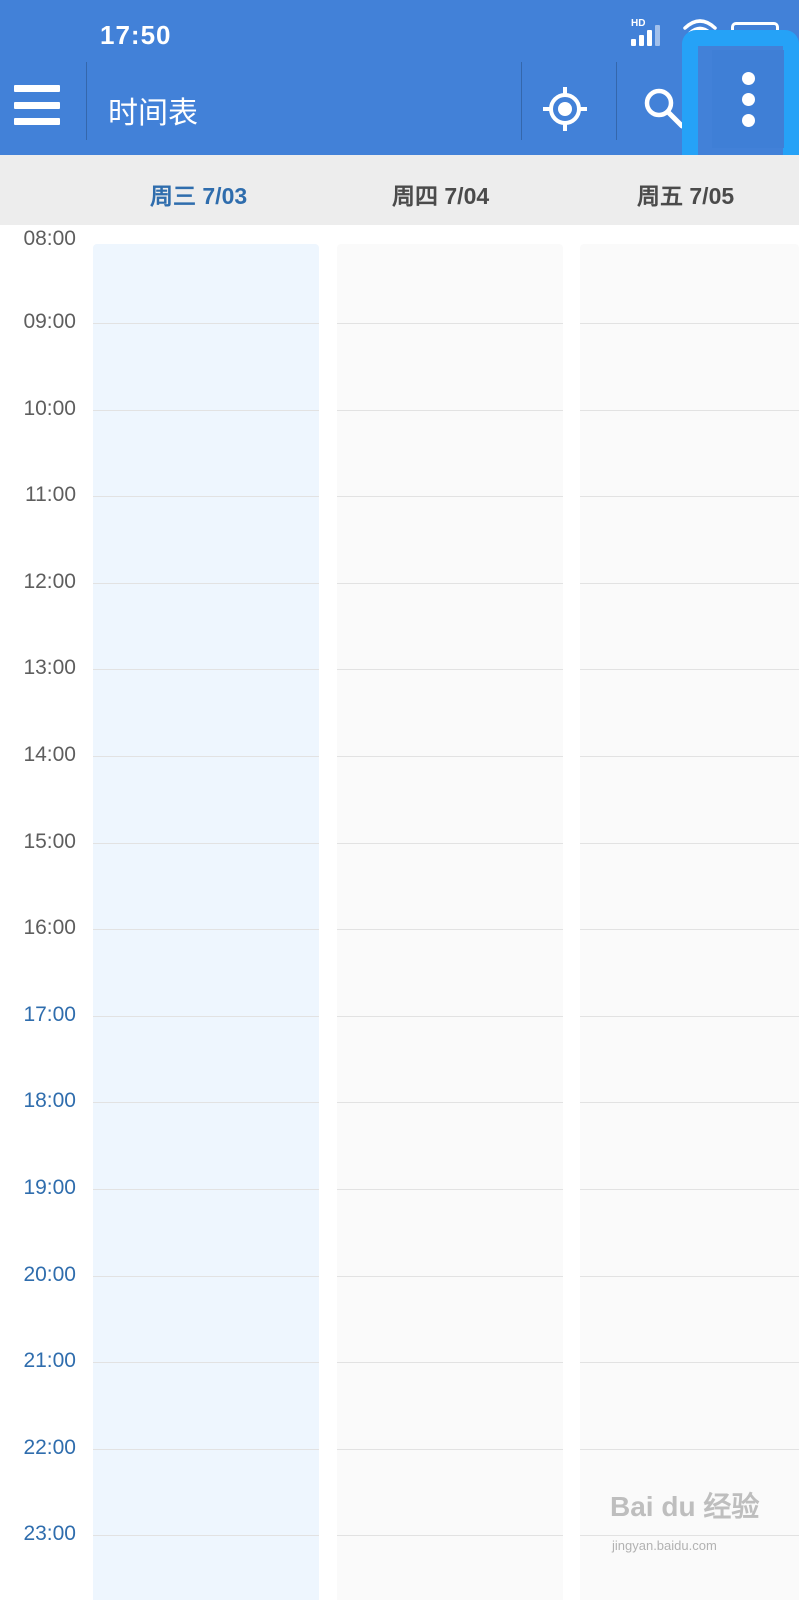  I want to click on drawer-menu-button, so click(37, 105).